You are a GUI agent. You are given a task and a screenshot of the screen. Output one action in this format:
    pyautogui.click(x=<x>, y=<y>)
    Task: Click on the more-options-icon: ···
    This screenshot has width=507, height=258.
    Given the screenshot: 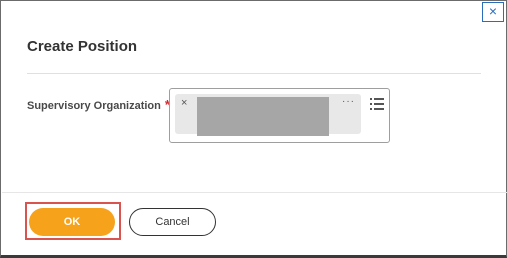 What is the action you would take?
    pyautogui.click(x=348, y=101)
    